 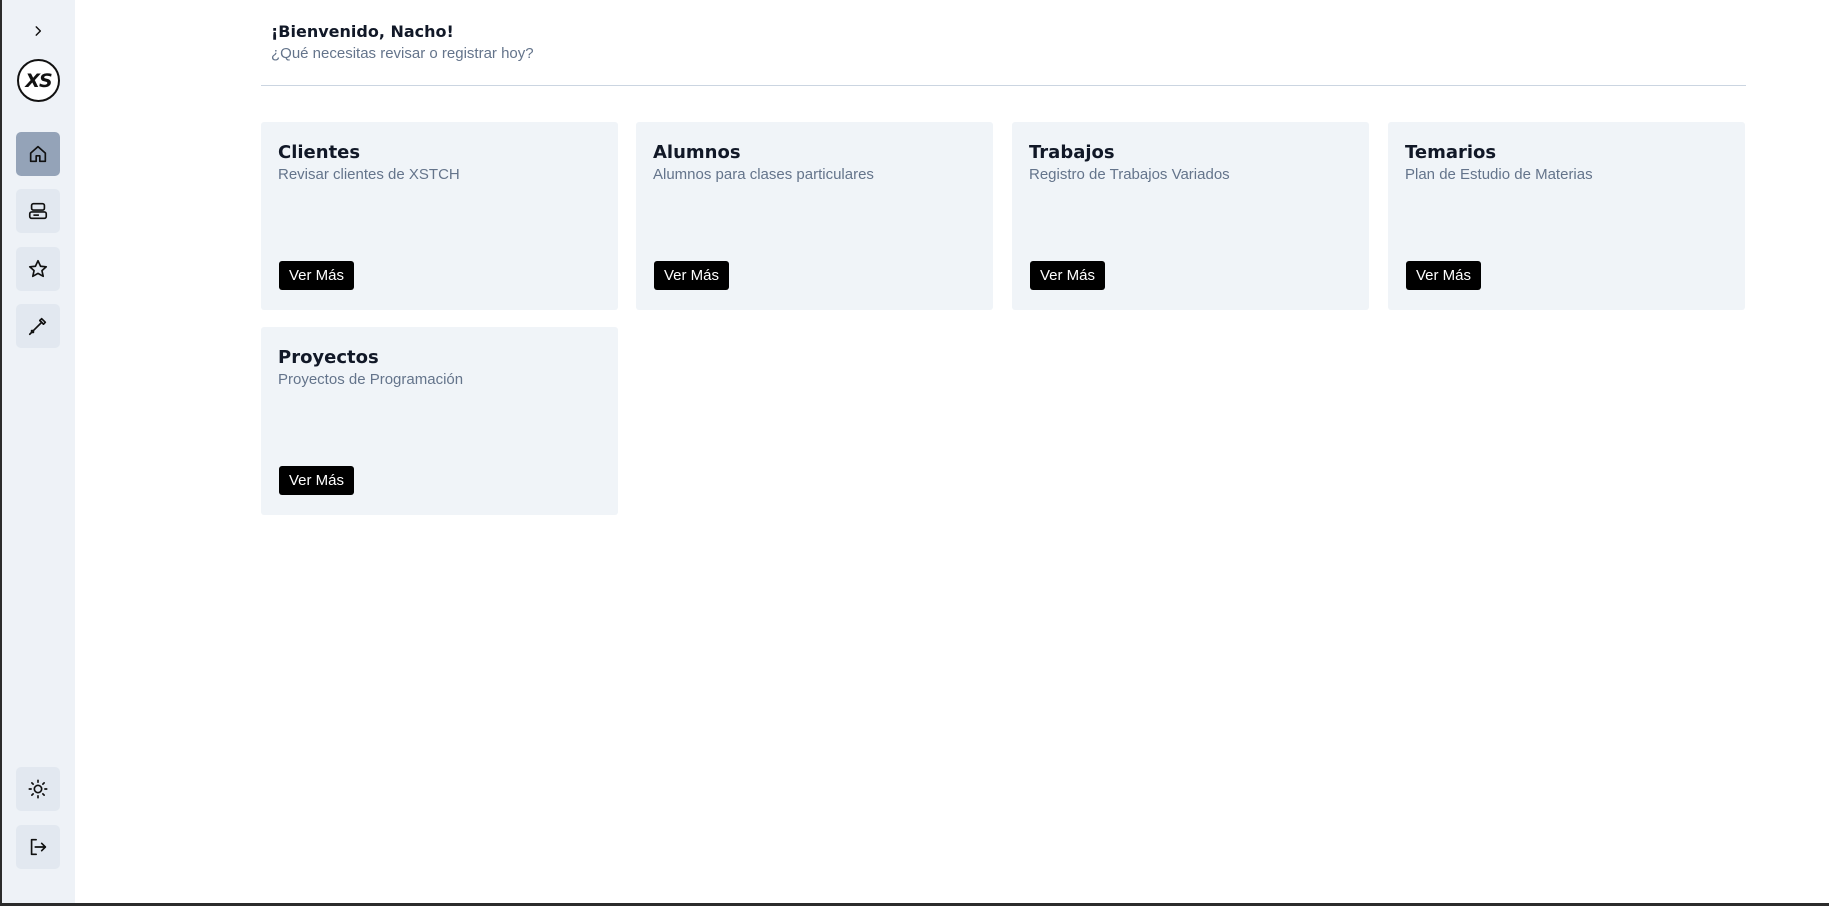 I want to click on logo-text: XS, so click(x=38, y=80).